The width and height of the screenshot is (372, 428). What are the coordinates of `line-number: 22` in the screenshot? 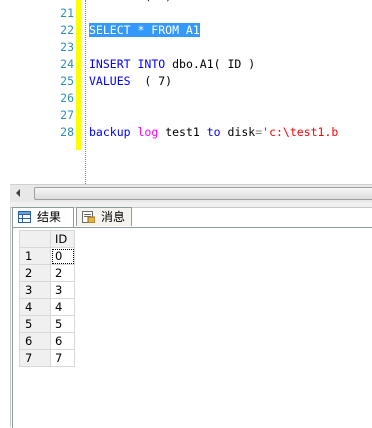 It's located at (67, 30).